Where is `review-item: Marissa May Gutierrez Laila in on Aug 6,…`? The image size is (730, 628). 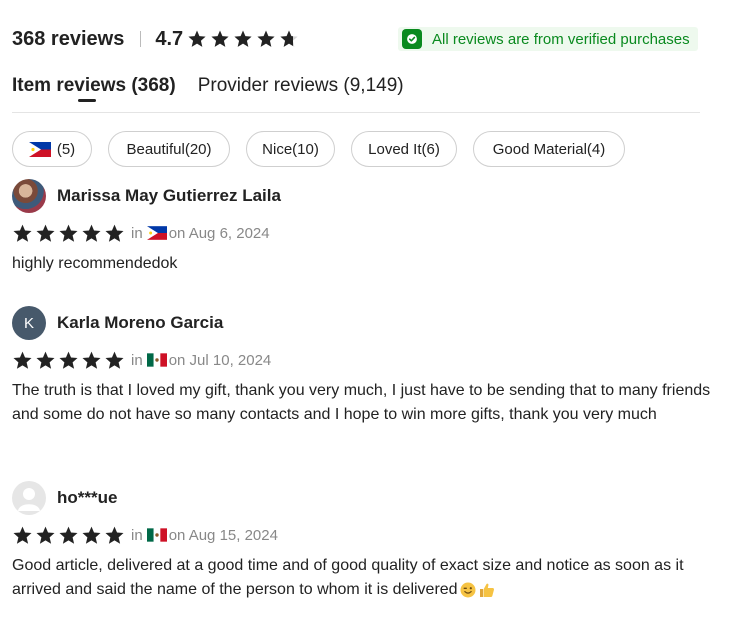 review-item: Marissa May Gutierrez Laila in on Aug 6,… is located at coordinates (362, 227).